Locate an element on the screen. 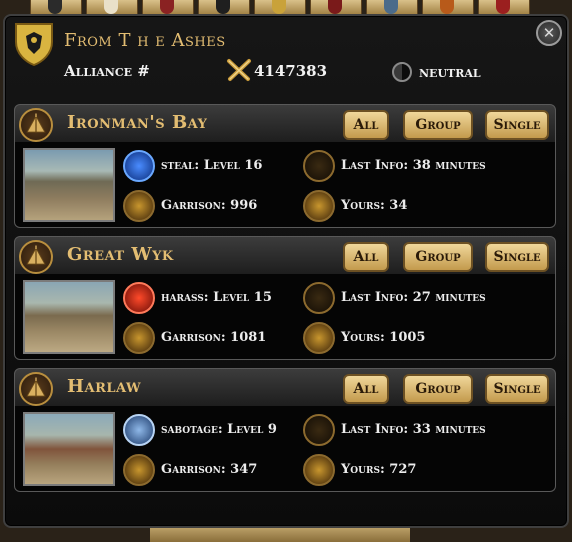  stance-label: neutral is located at coordinates (450, 72).